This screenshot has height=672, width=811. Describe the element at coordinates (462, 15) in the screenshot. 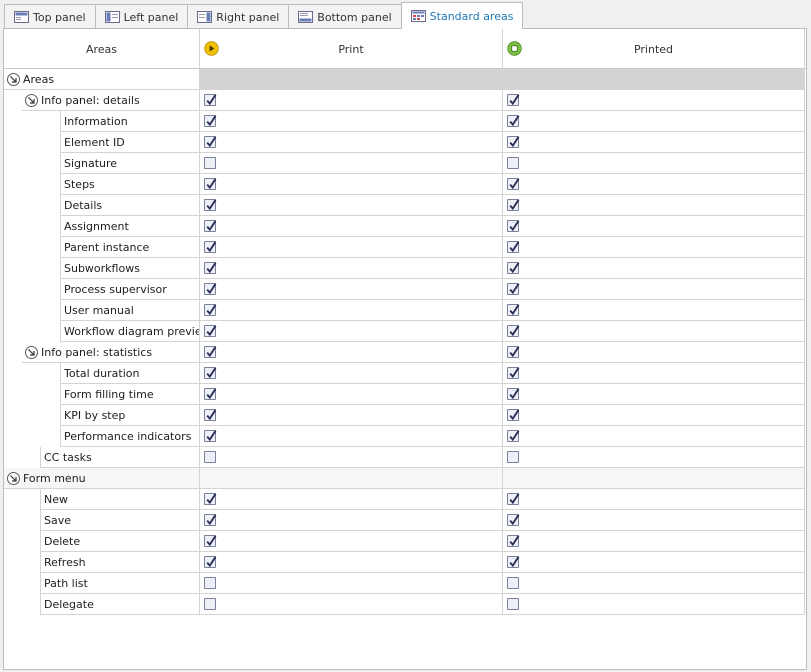

I see `tab-standard-areas: Standard areas` at that location.